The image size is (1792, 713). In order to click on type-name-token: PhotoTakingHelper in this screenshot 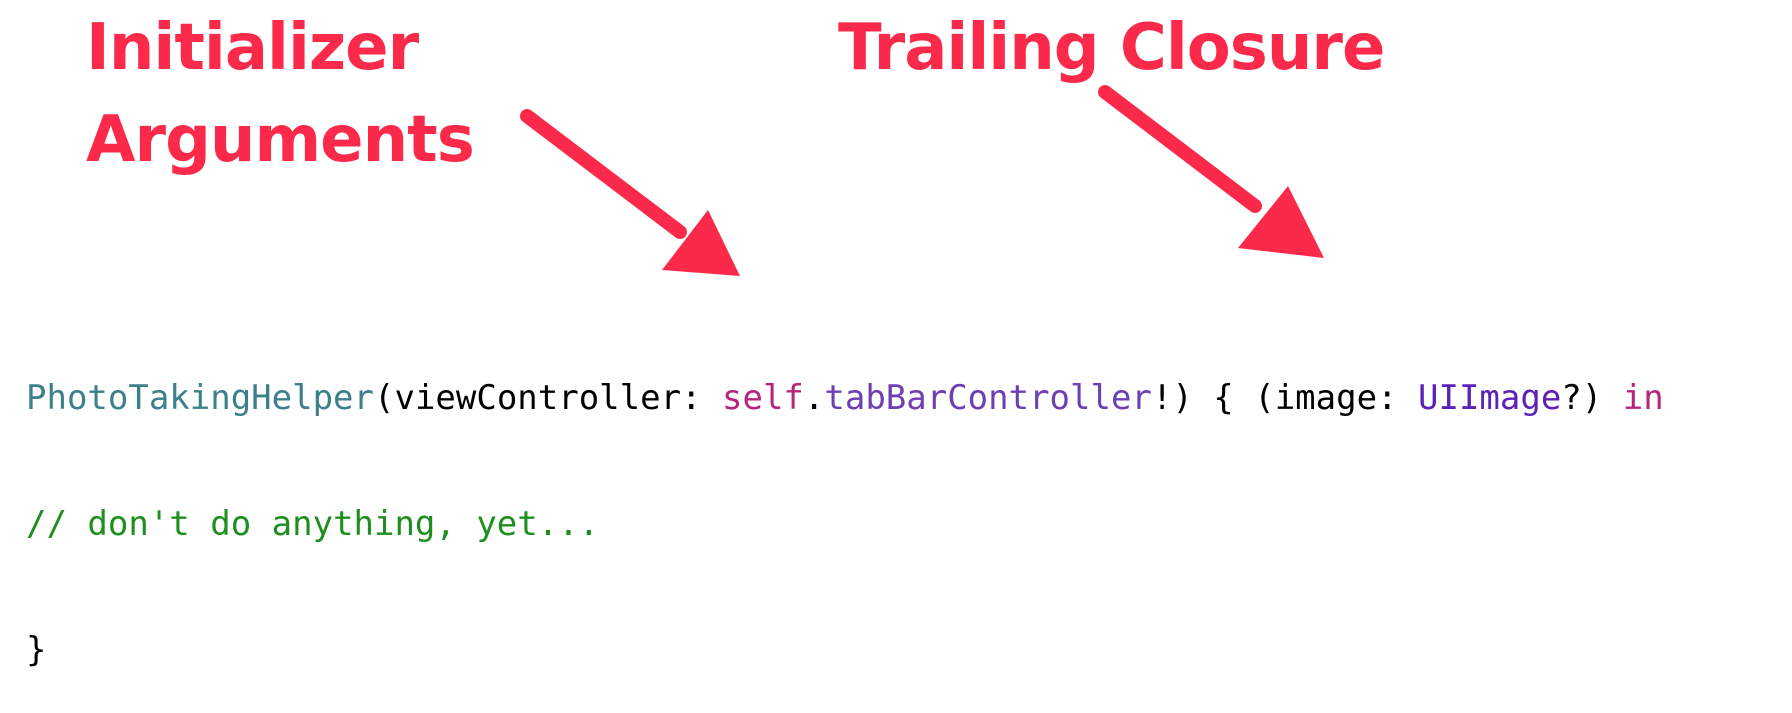, I will do `click(200, 398)`.